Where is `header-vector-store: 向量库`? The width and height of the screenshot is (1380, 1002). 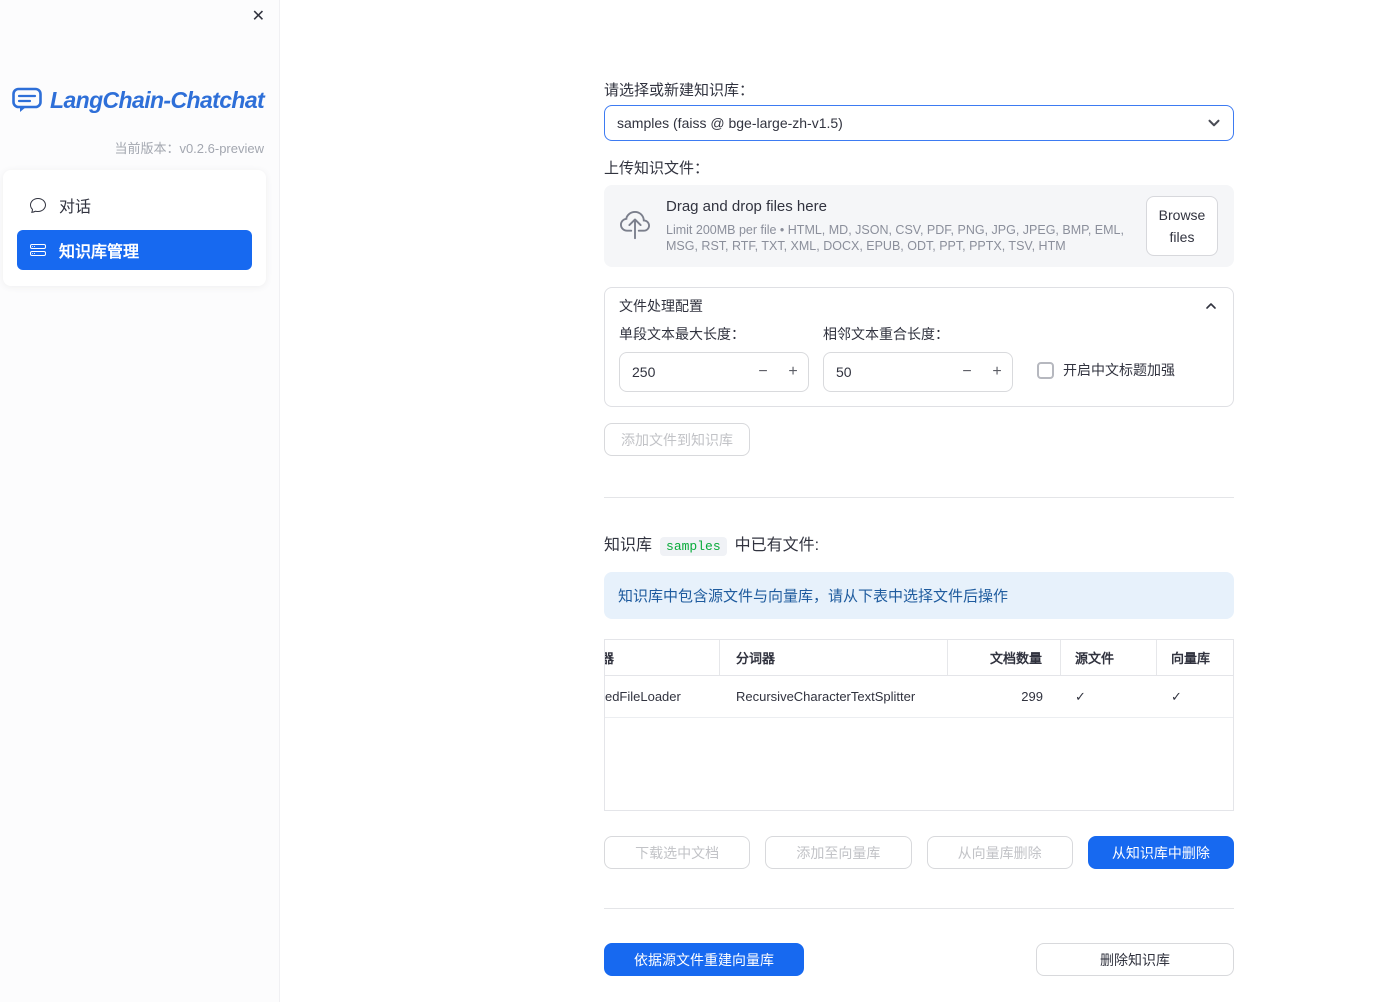 header-vector-store: 向量库 is located at coordinates (1195, 657).